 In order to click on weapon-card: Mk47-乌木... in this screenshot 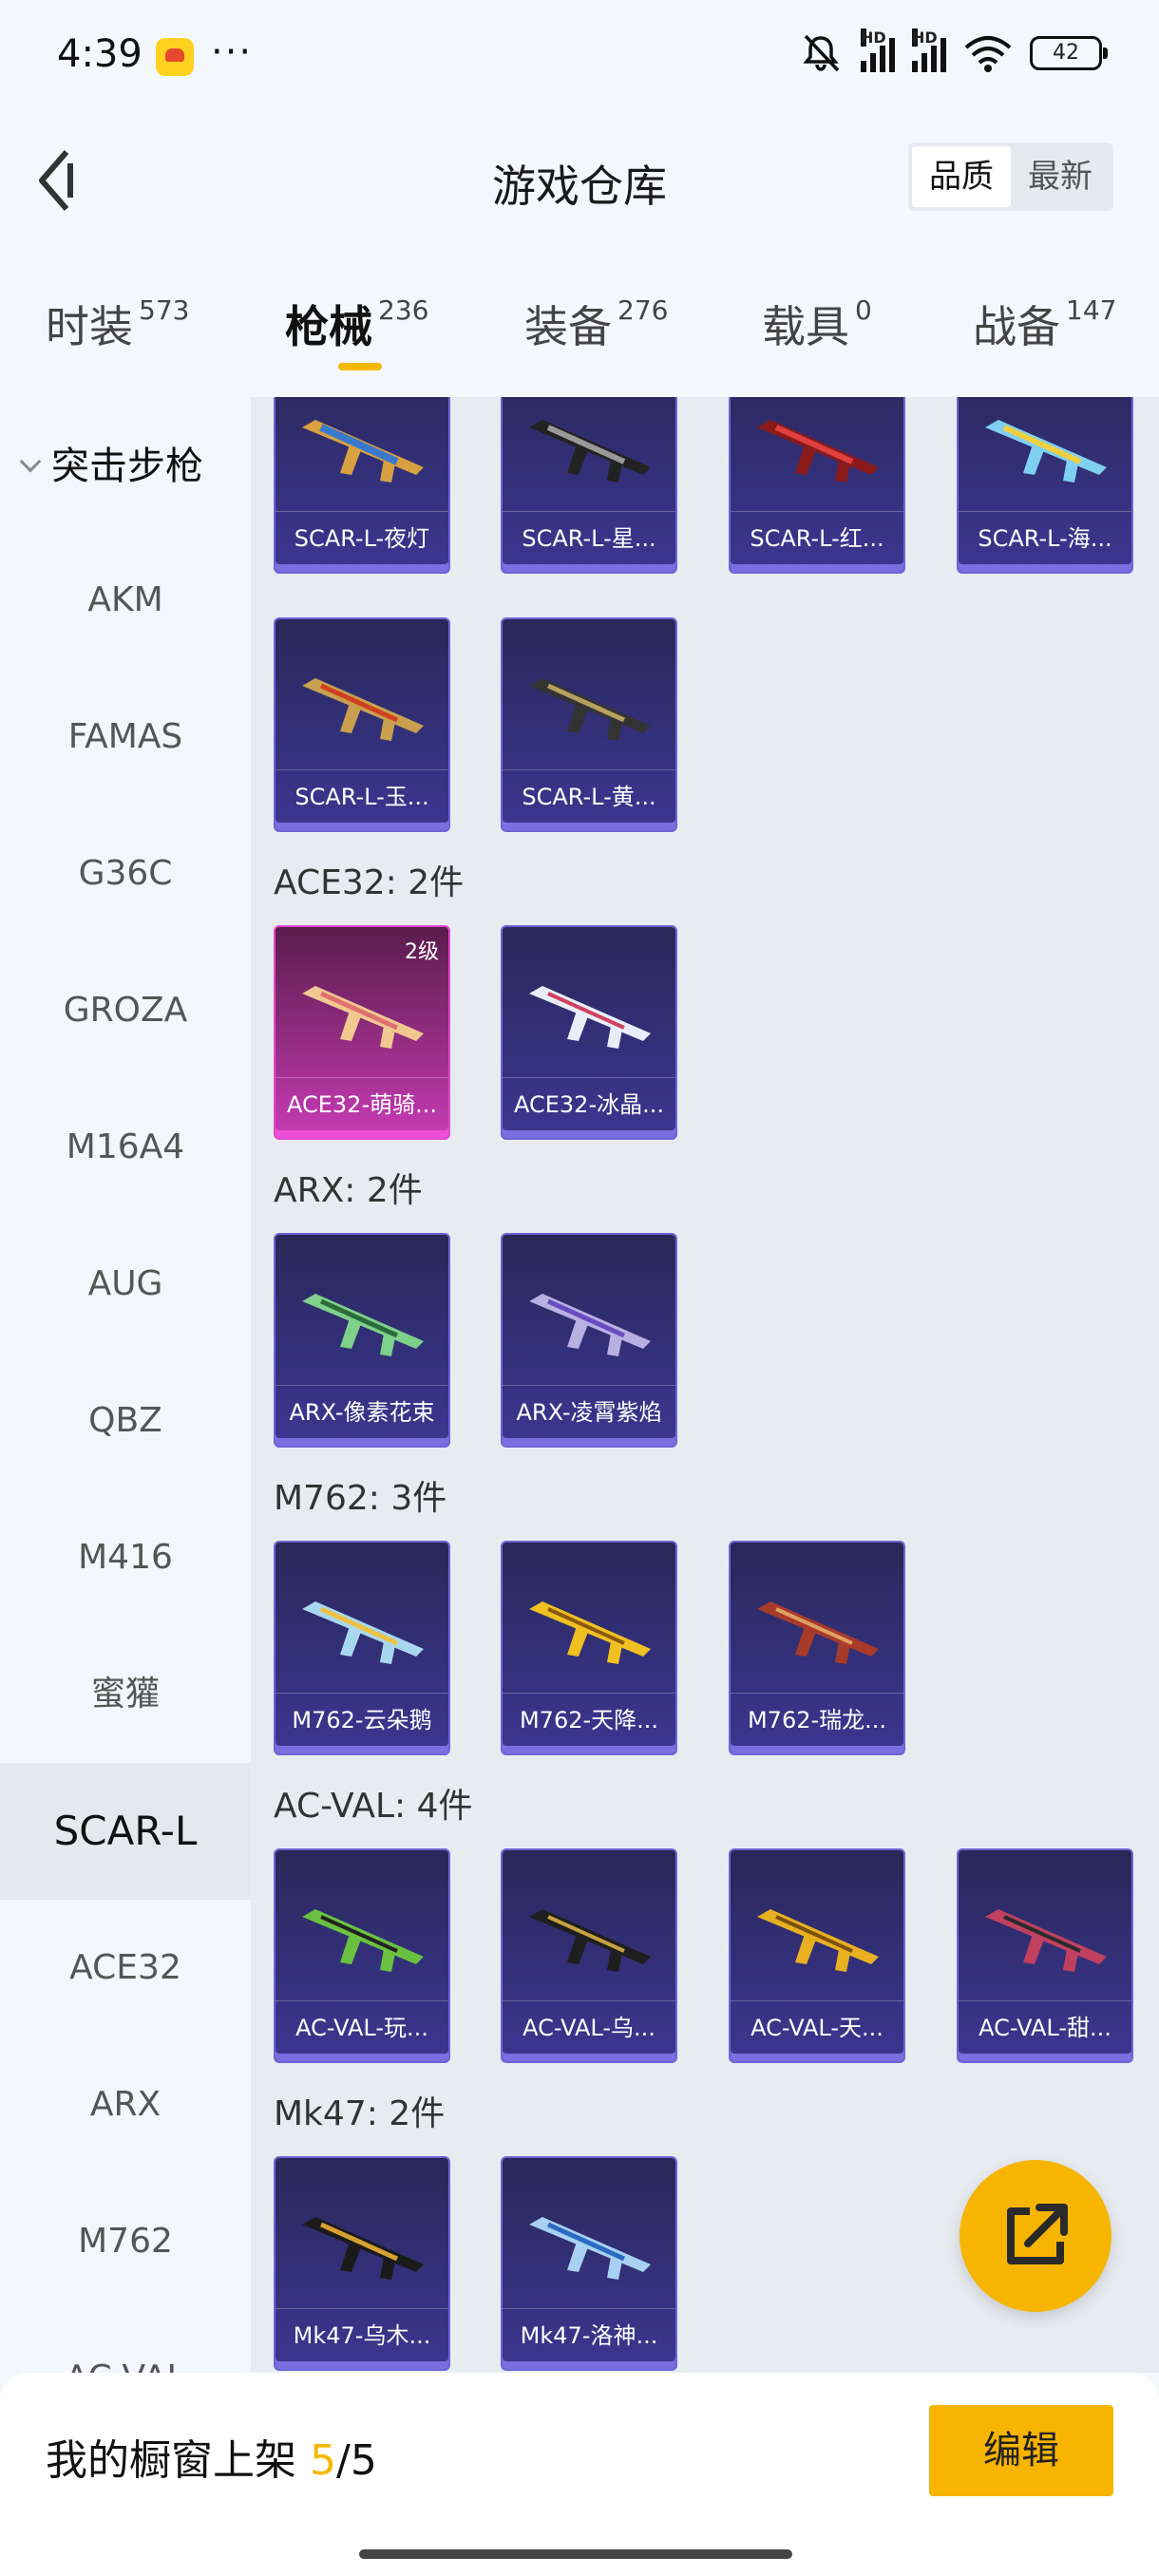, I will do `click(362, 2263)`.